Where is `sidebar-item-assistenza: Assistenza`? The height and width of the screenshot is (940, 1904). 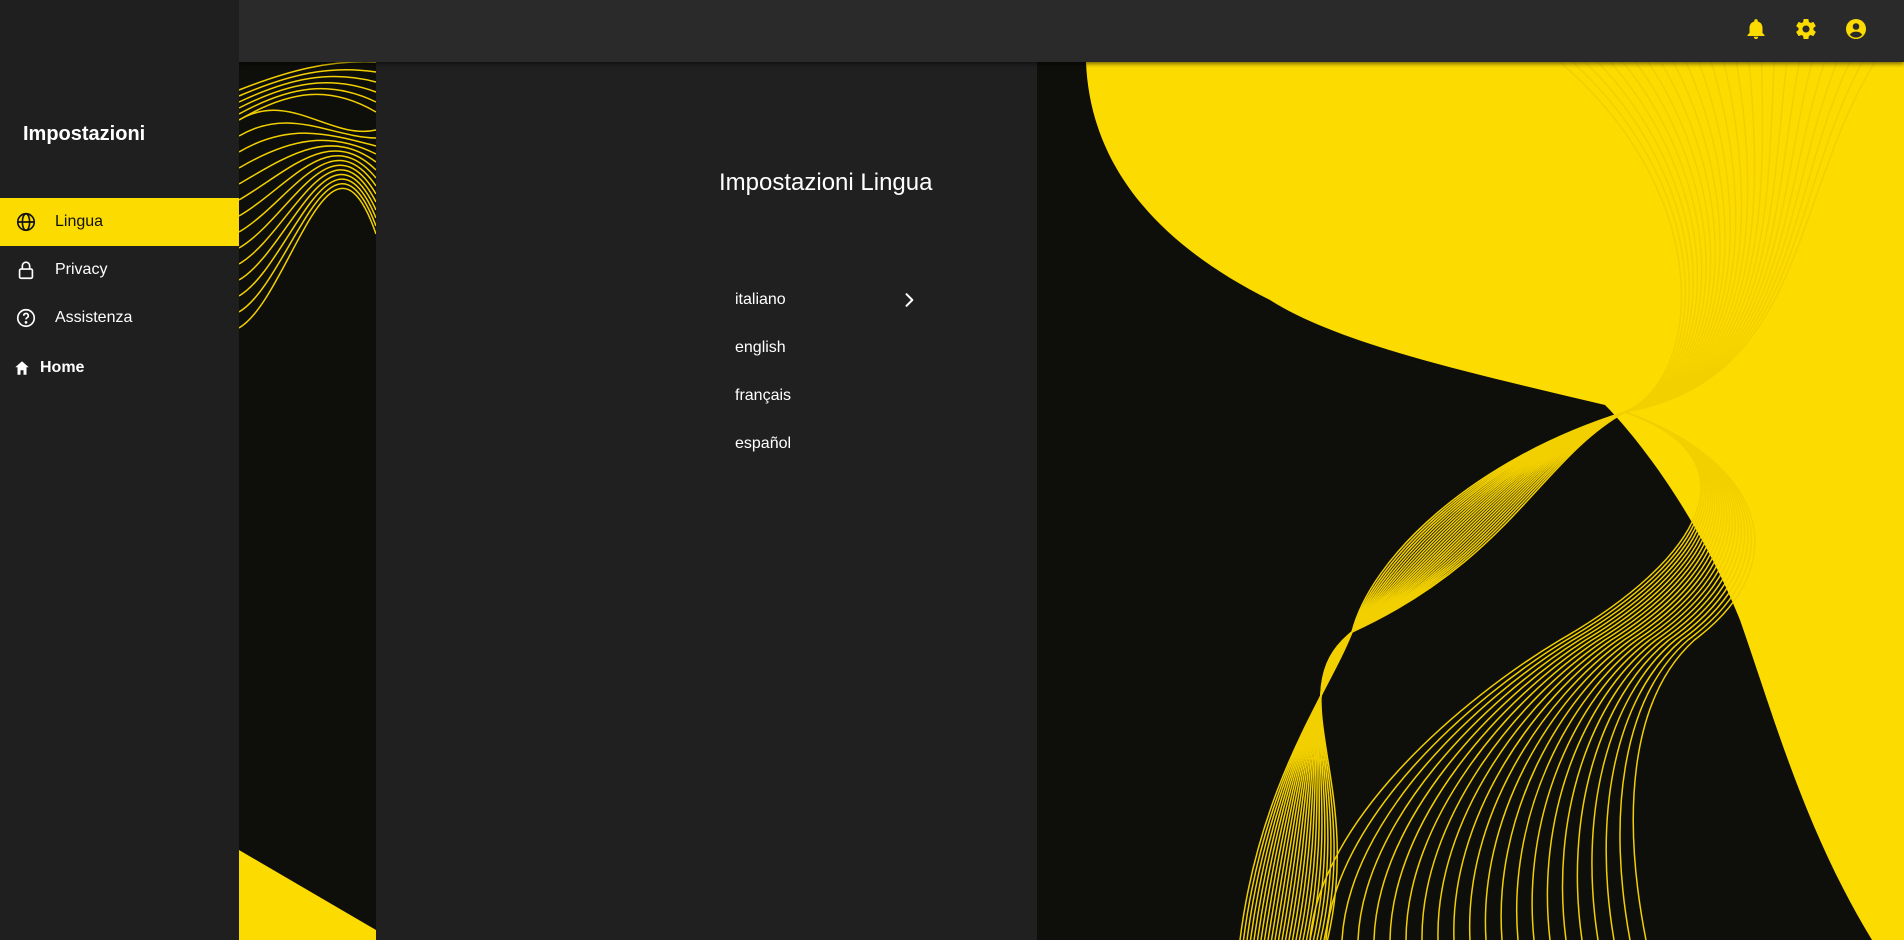 sidebar-item-assistenza: Assistenza is located at coordinates (119, 318).